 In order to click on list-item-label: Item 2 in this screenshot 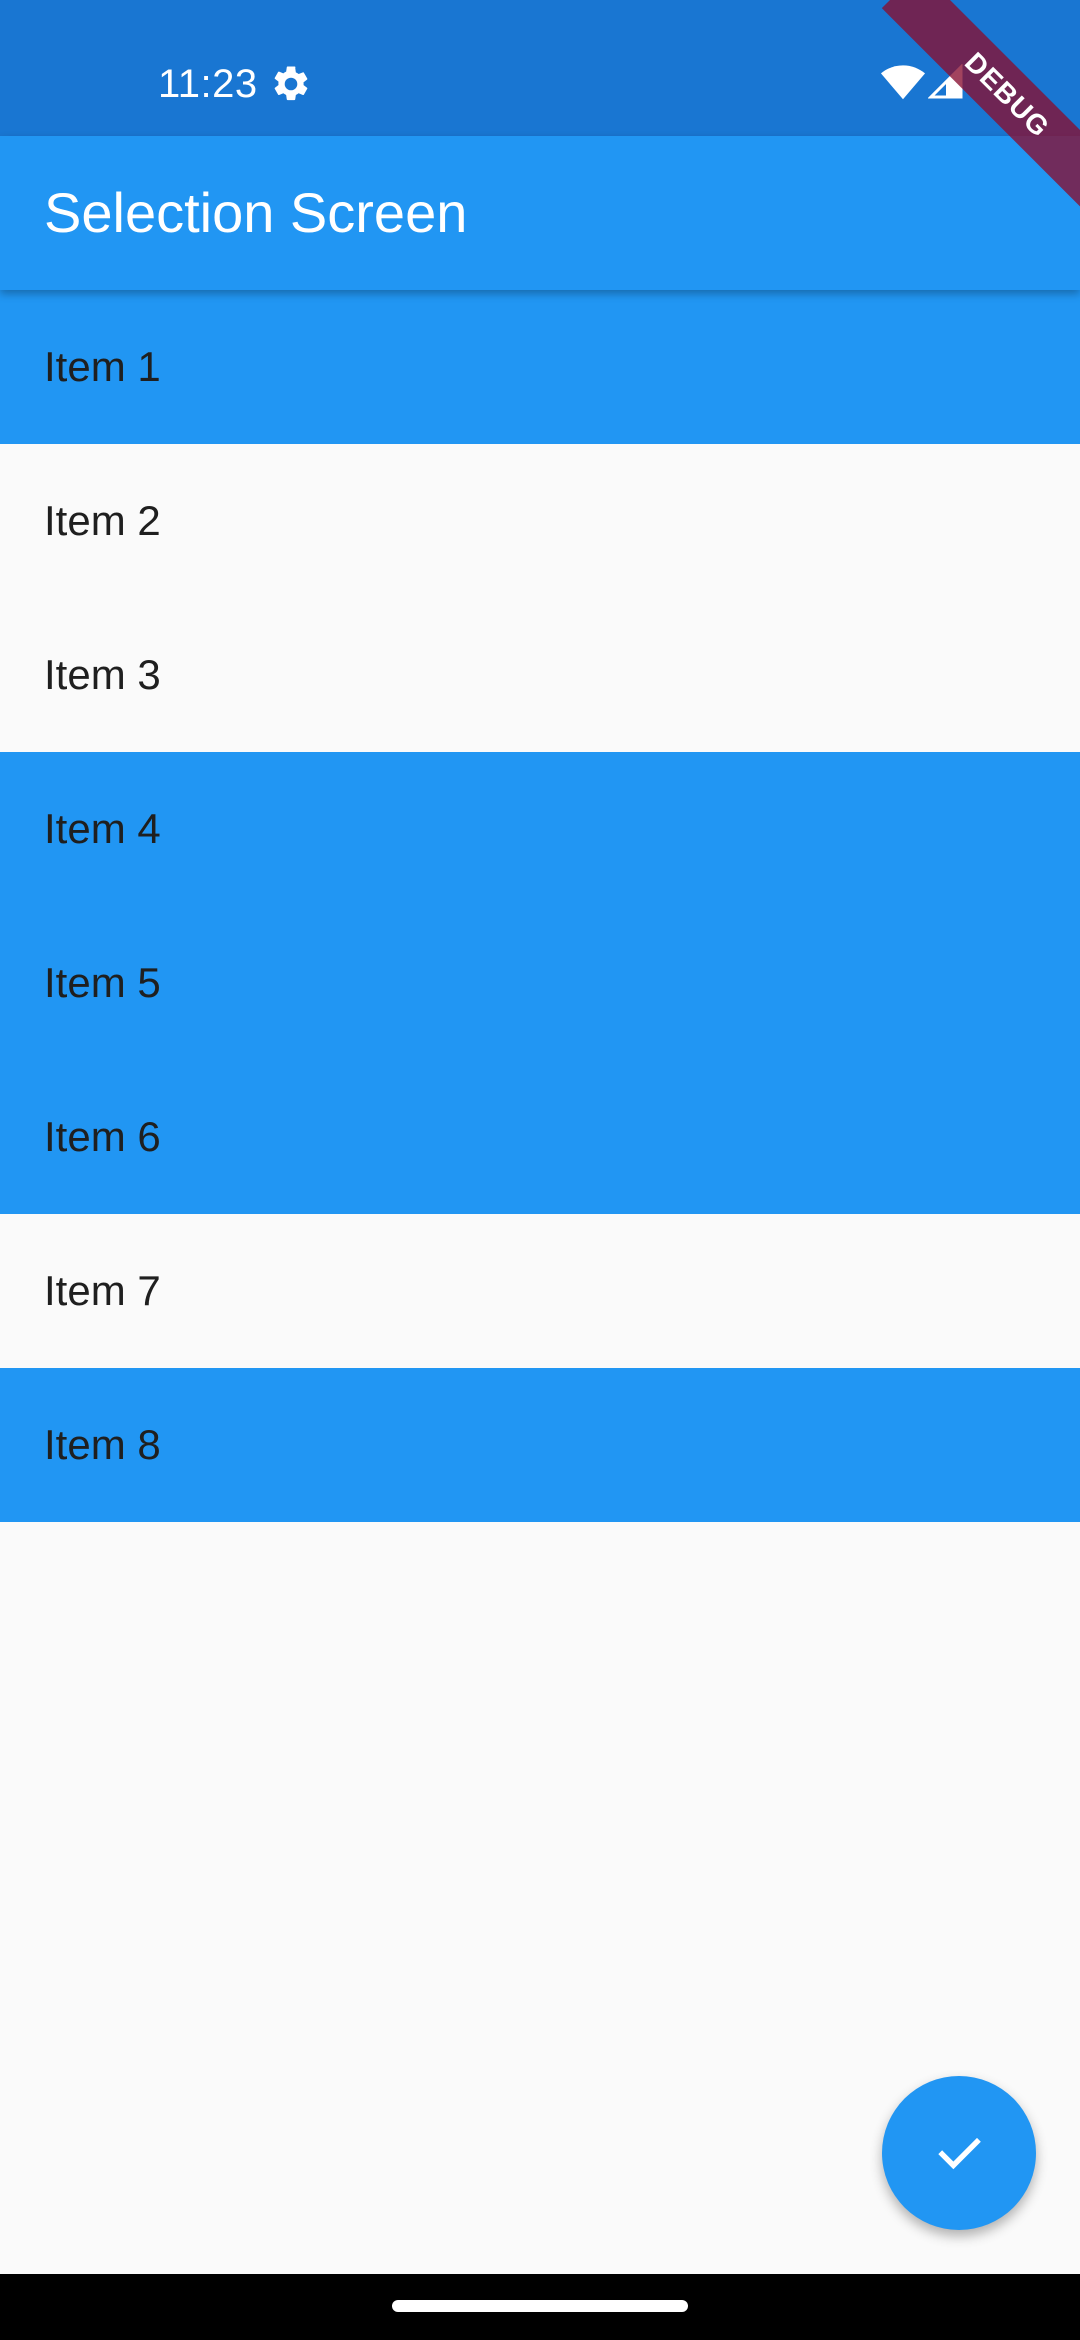, I will do `click(102, 520)`.